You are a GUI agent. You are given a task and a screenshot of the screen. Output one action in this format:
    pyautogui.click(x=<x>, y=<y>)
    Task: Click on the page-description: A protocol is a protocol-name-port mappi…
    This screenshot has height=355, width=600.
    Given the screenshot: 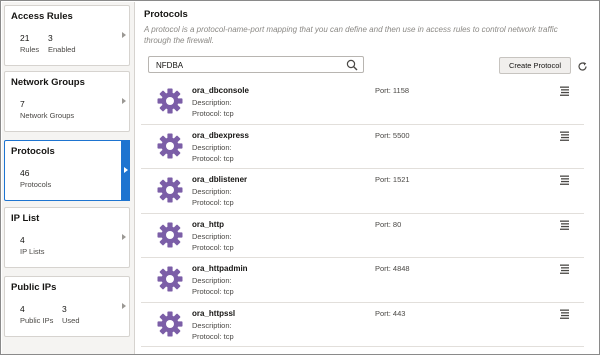 What is the action you would take?
    pyautogui.click(x=351, y=35)
    